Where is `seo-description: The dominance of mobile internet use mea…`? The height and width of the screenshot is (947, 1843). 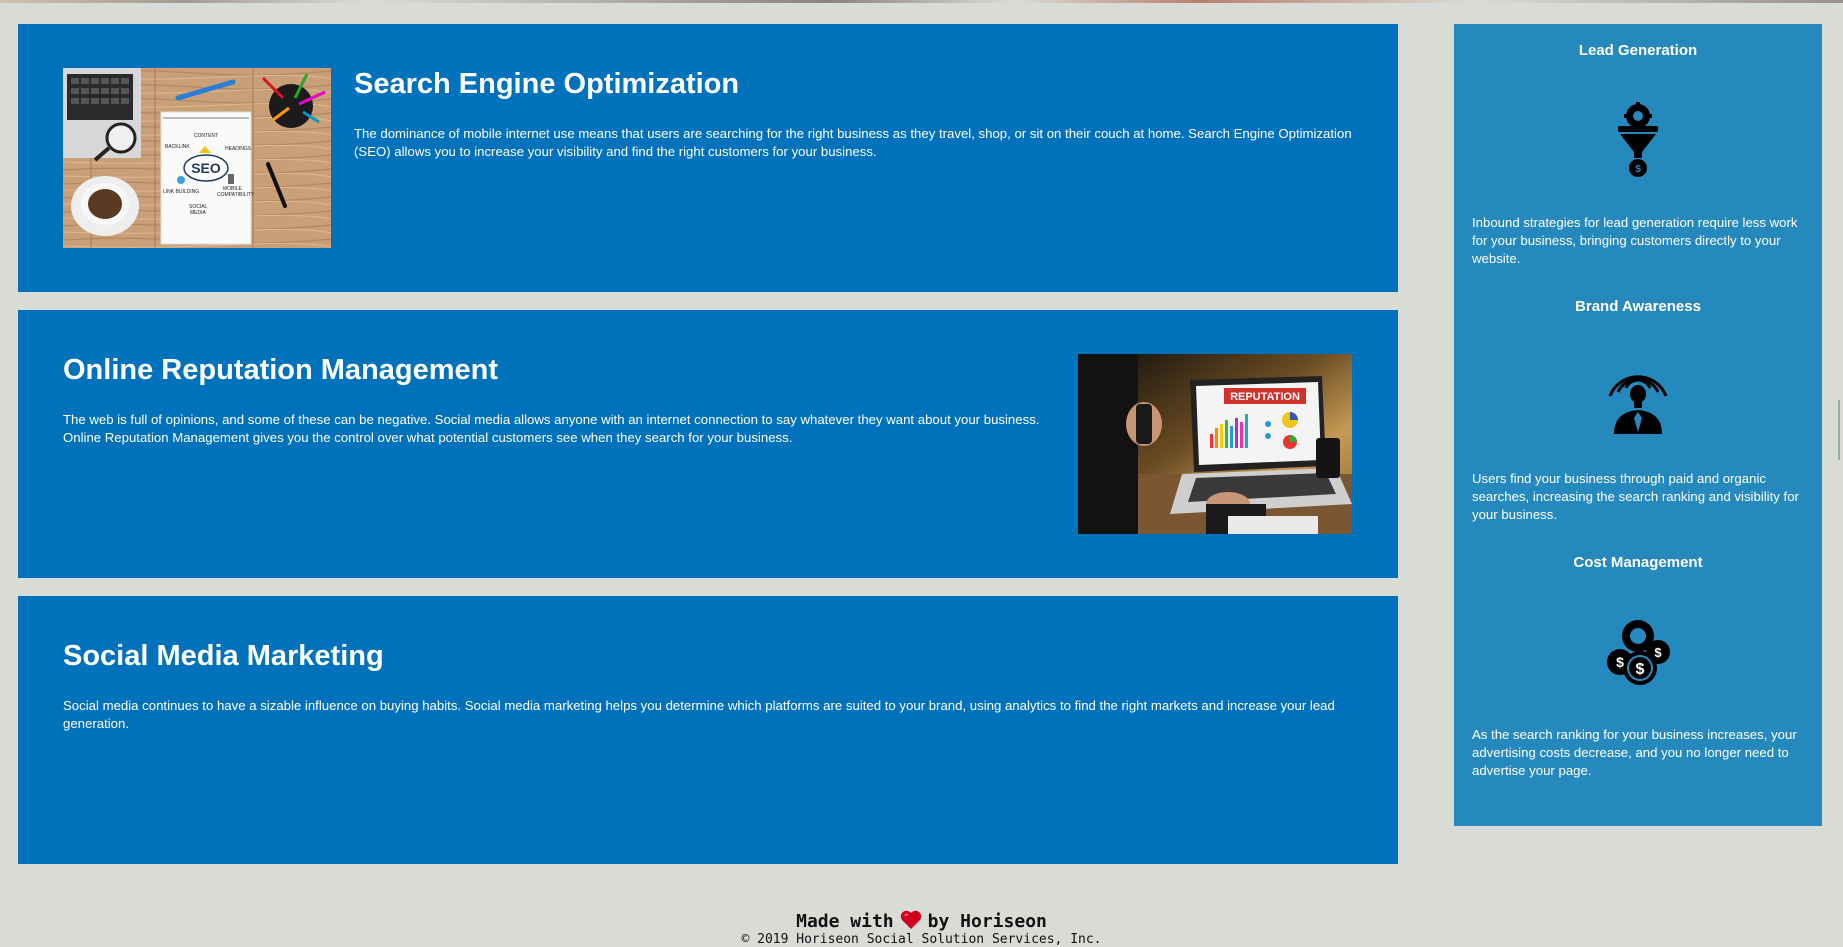
seo-description: The dominance of mobile internet use mea… is located at coordinates (853, 142).